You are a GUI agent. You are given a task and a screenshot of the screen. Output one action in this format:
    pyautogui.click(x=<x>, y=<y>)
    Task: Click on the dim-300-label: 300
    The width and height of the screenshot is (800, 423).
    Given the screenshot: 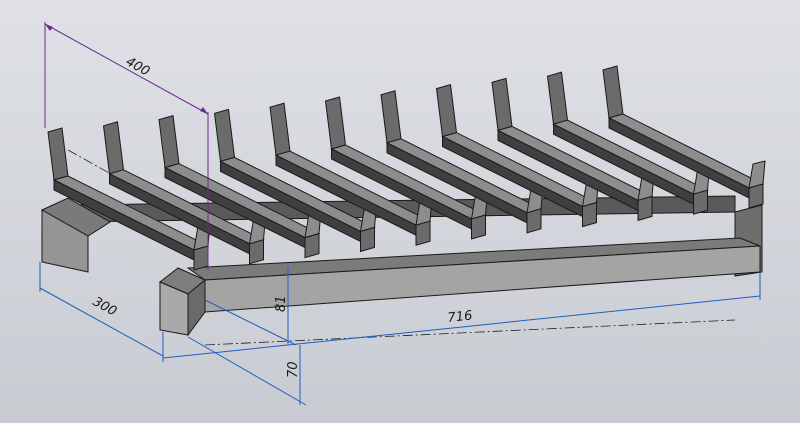 What is the action you would take?
    pyautogui.click(x=104, y=306)
    